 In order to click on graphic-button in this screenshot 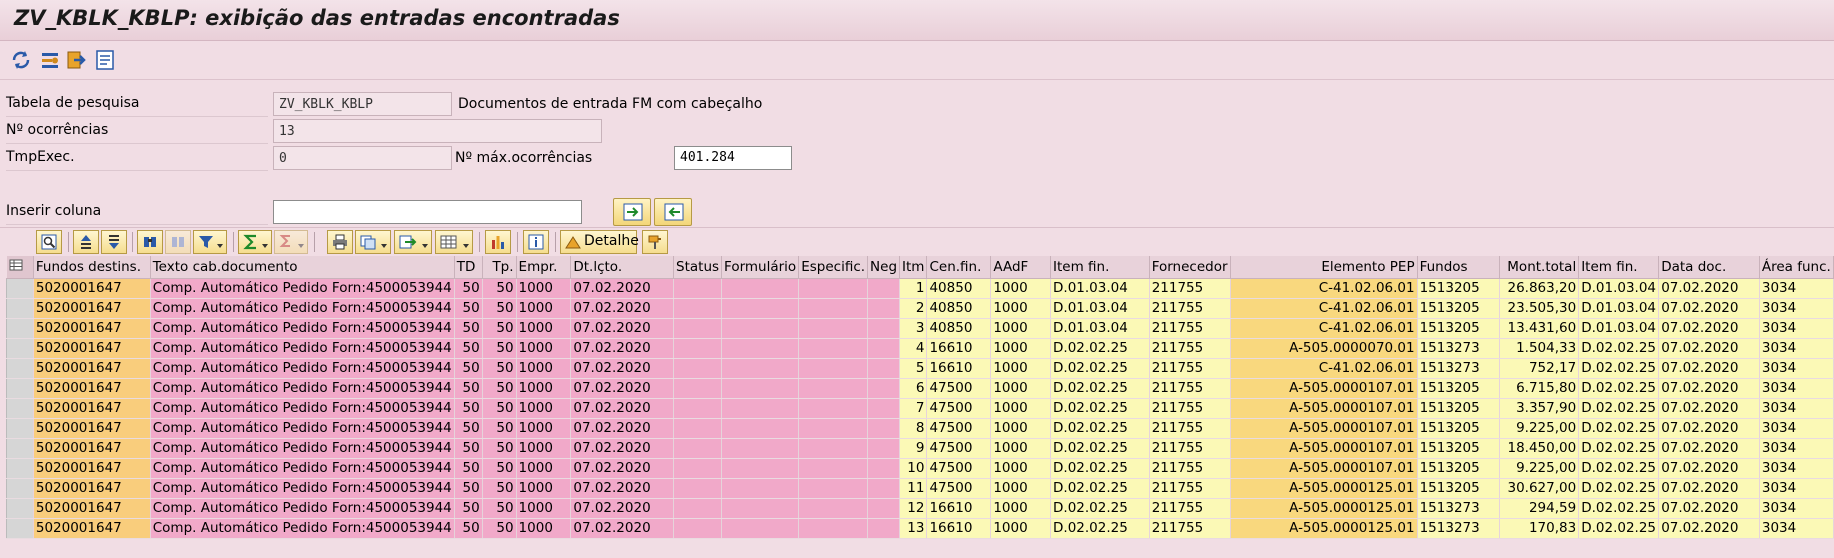, I will do `click(498, 242)`.